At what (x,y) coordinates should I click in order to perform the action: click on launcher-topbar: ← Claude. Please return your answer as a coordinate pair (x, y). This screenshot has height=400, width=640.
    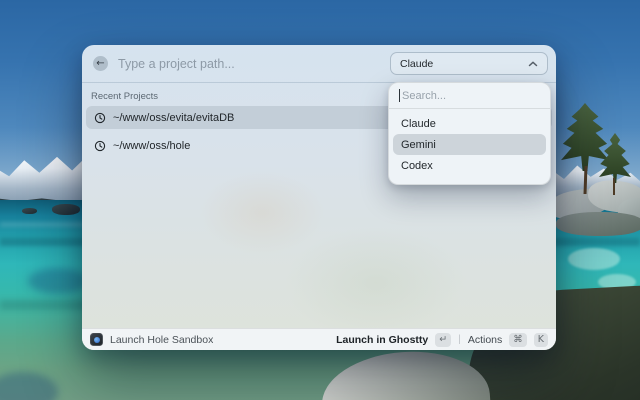
    Looking at the image, I should click on (319, 64).